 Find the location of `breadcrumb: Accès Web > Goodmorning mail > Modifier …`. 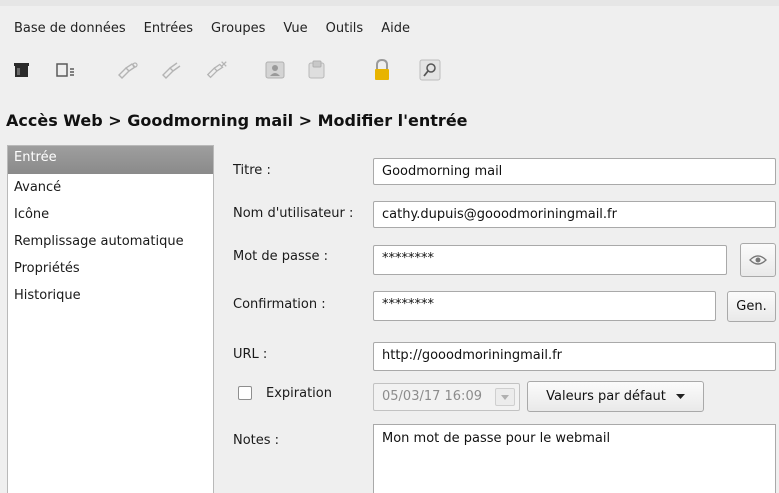

breadcrumb: Accès Web > Goodmorning mail > Modifier … is located at coordinates (237, 120).